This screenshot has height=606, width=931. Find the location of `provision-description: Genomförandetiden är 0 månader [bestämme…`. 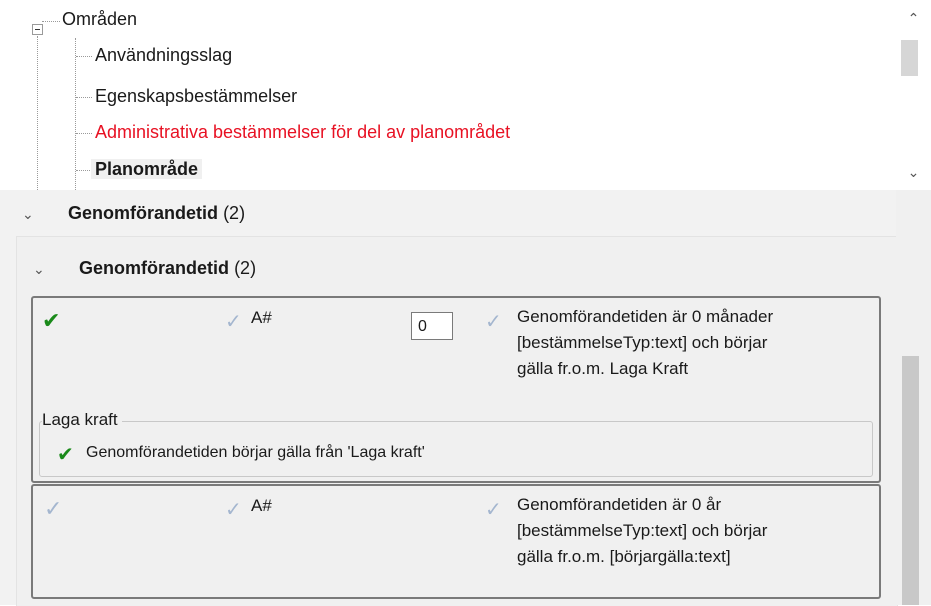

provision-description: Genomförandetiden är 0 månader [bestämme… is located at coordinates (645, 343).